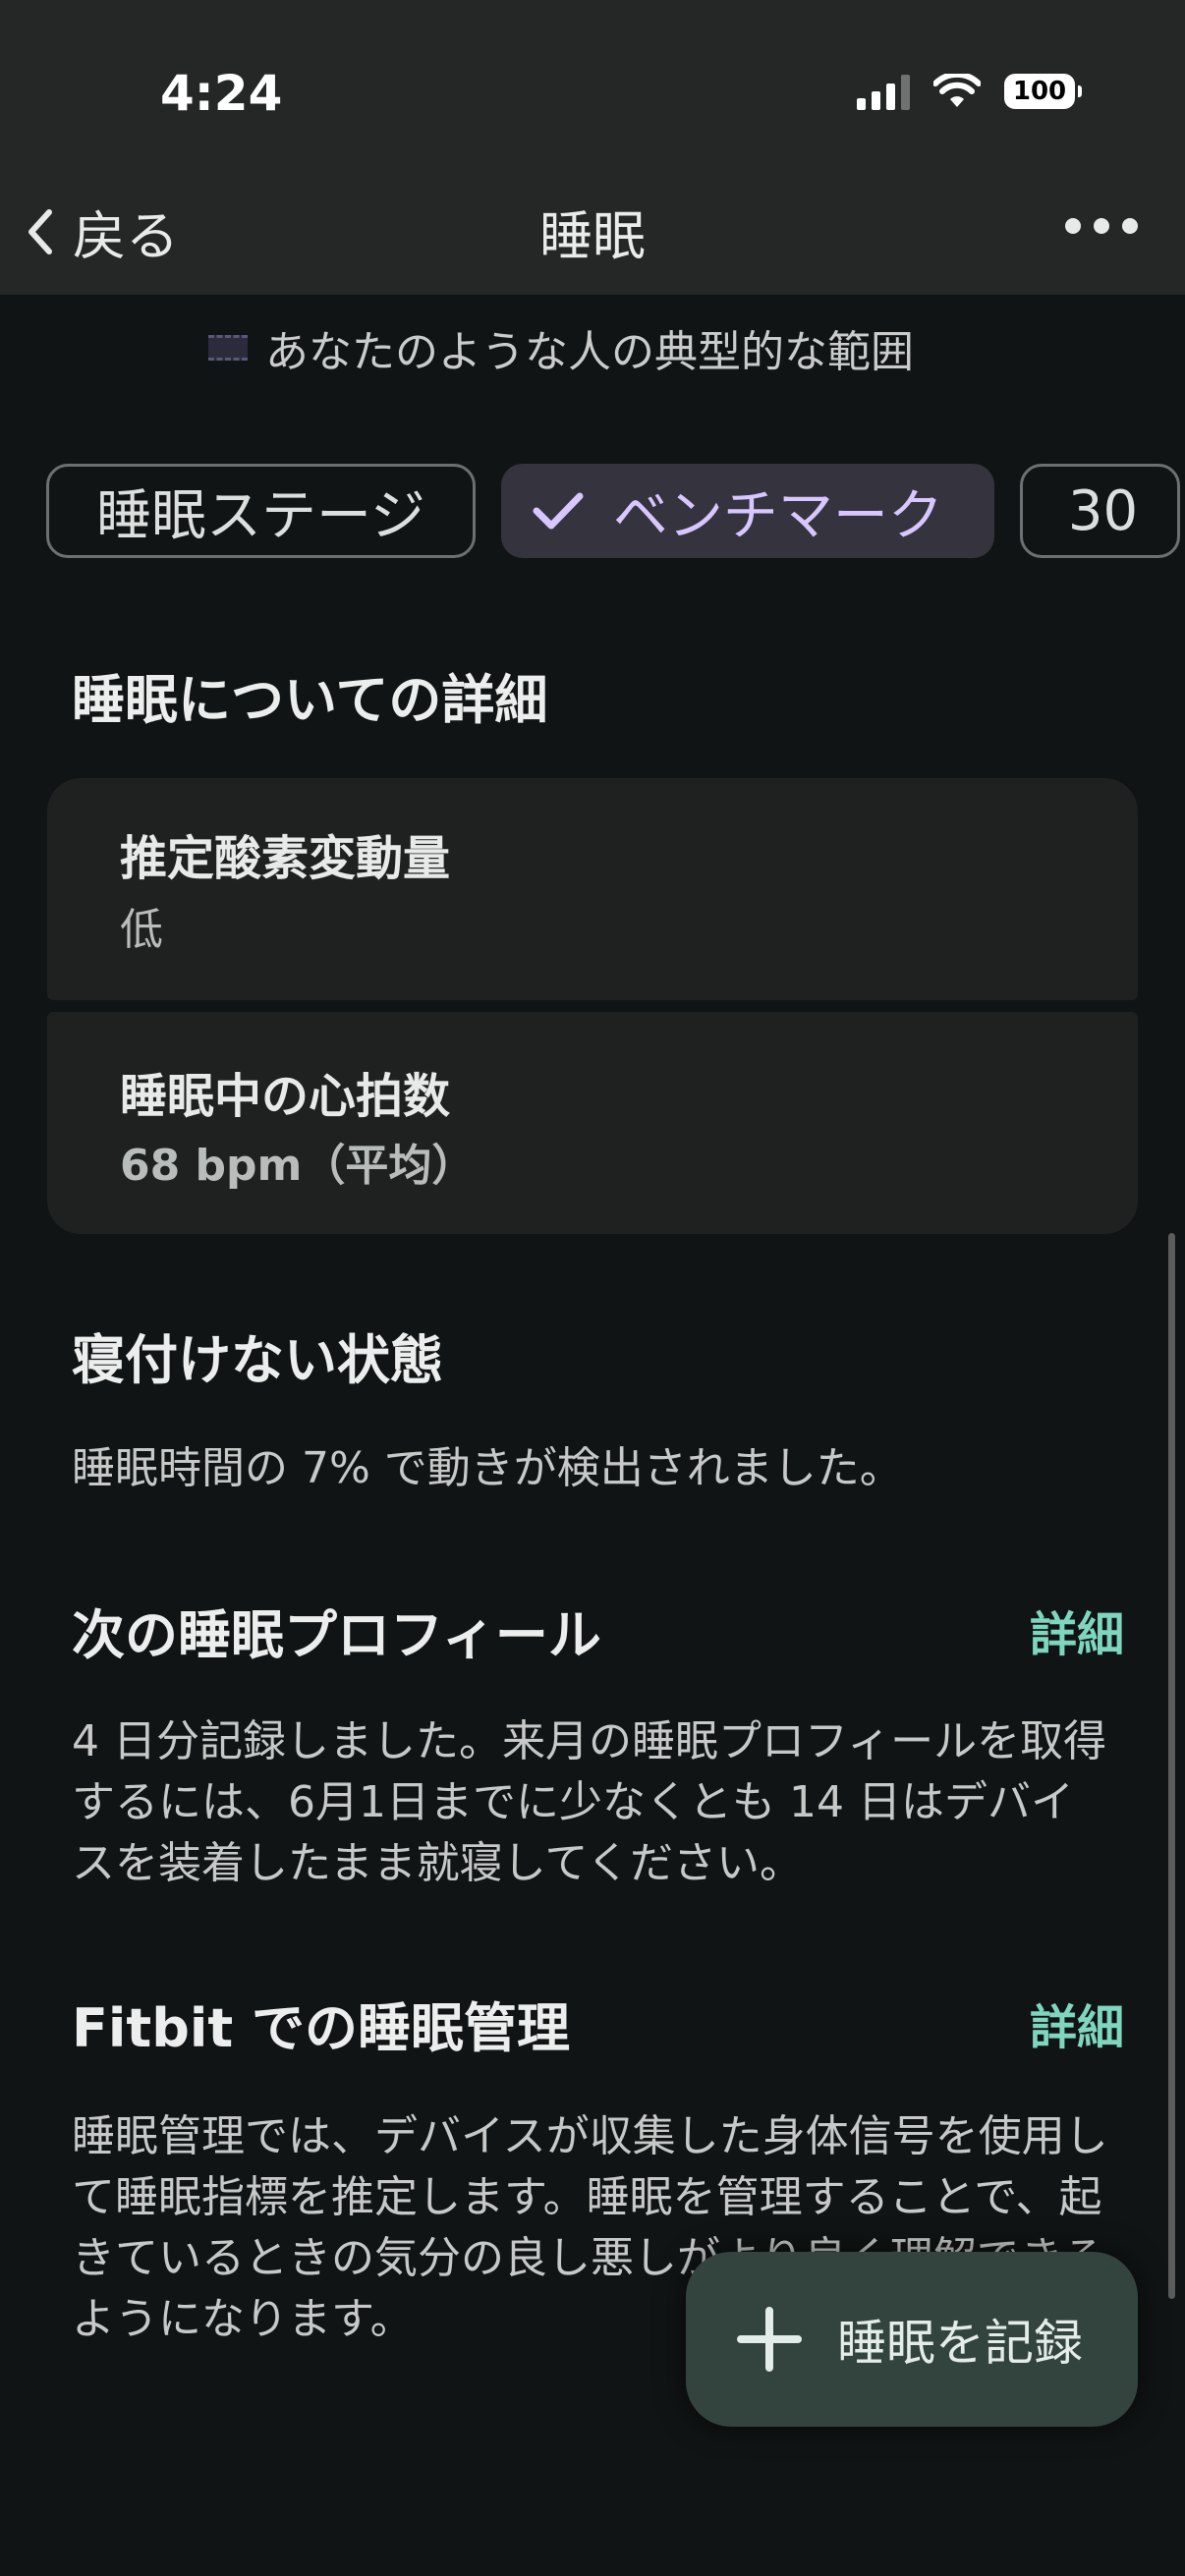 This screenshot has height=2576, width=1185. I want to click on range-legend-swatch, so click(228, 348).